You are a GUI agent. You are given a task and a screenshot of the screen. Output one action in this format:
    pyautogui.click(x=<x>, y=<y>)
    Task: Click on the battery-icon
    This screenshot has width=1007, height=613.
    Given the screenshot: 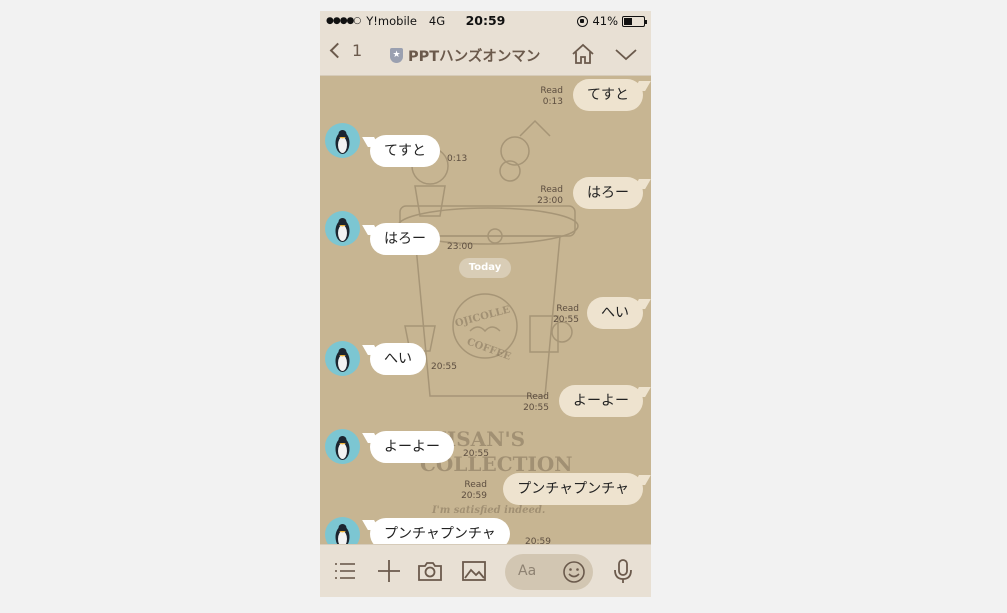 What is the action you would take?
    pyautogui.click(x=634, y=21)
    